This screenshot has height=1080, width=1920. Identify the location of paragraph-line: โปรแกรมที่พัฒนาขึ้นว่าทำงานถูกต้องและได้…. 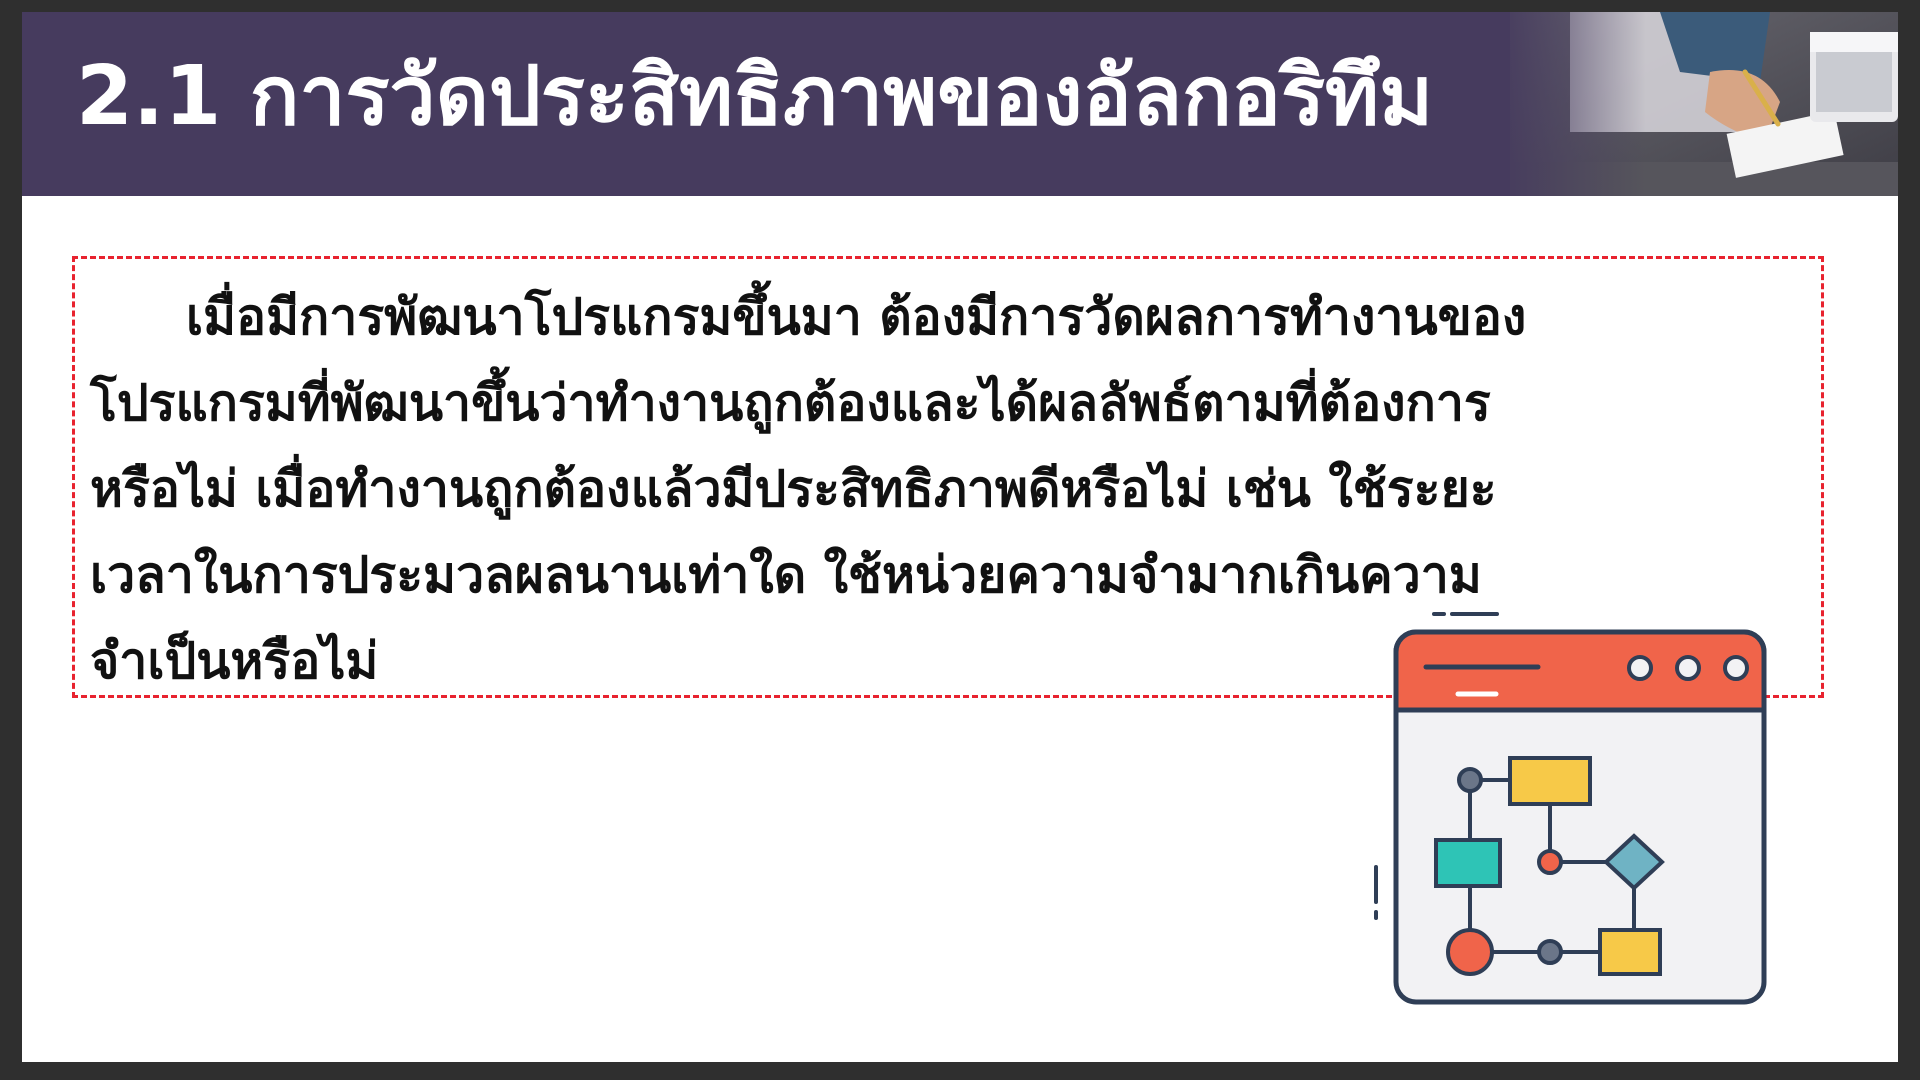
(790, 403).